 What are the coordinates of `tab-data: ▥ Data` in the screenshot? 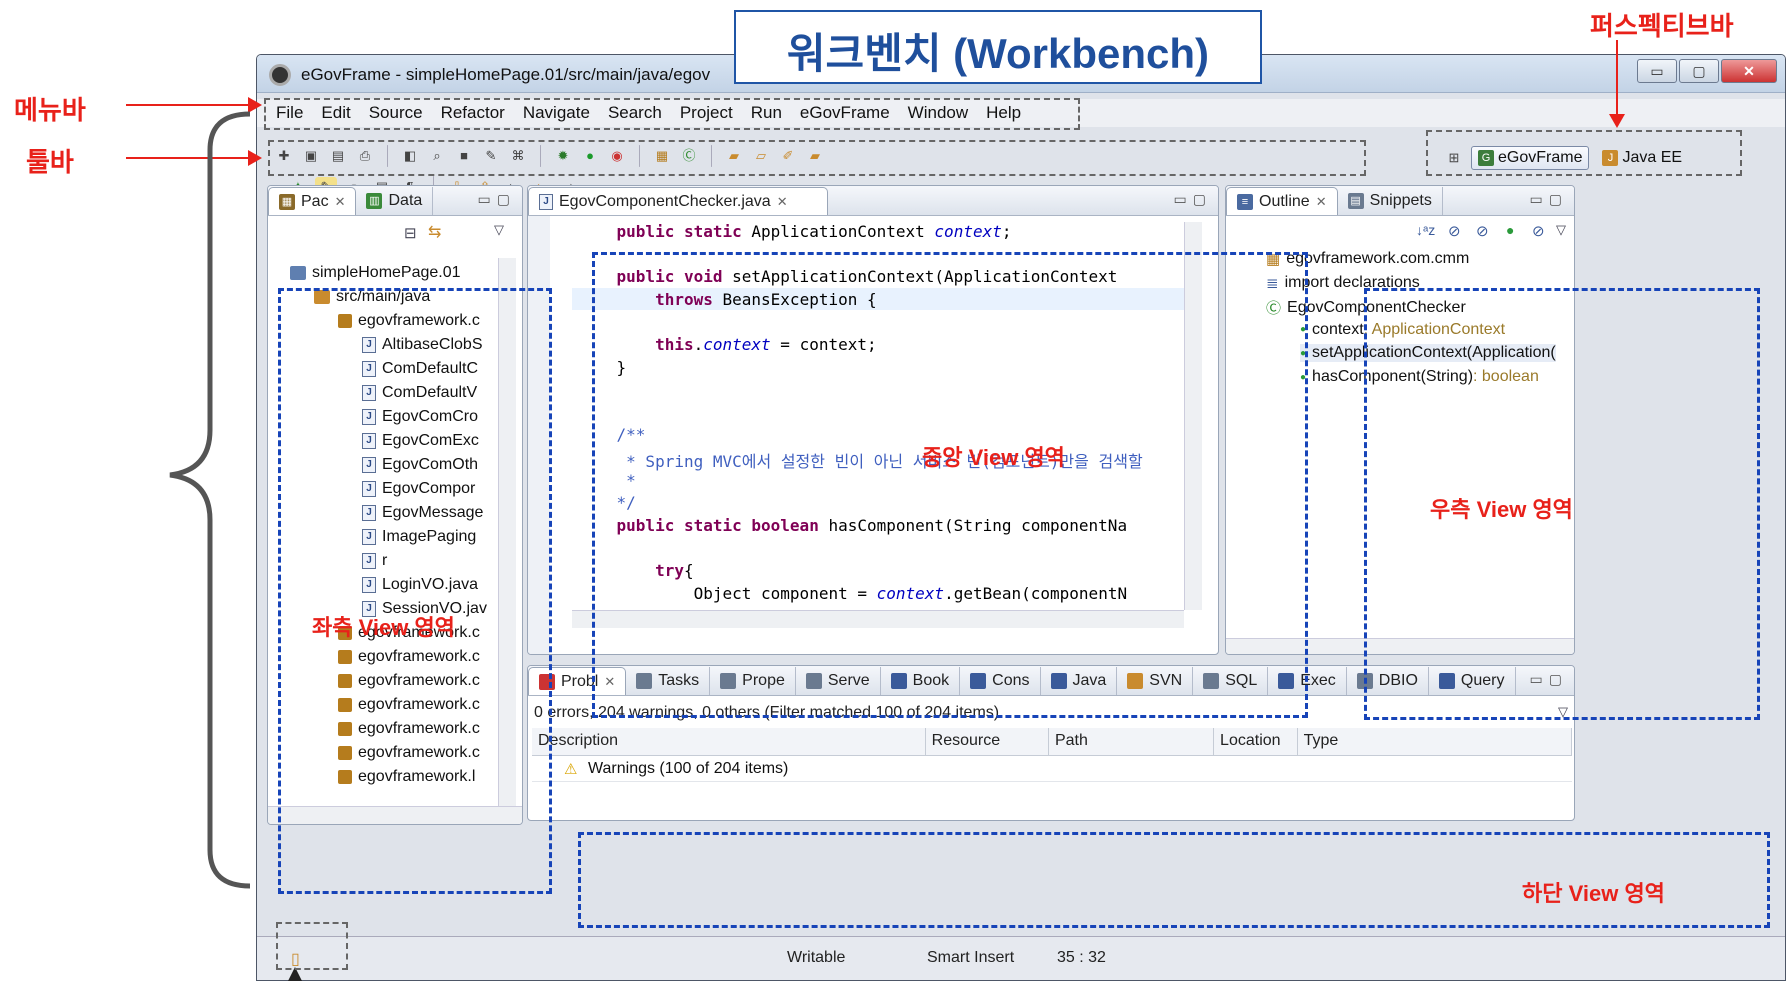 It's located at (395, 201).